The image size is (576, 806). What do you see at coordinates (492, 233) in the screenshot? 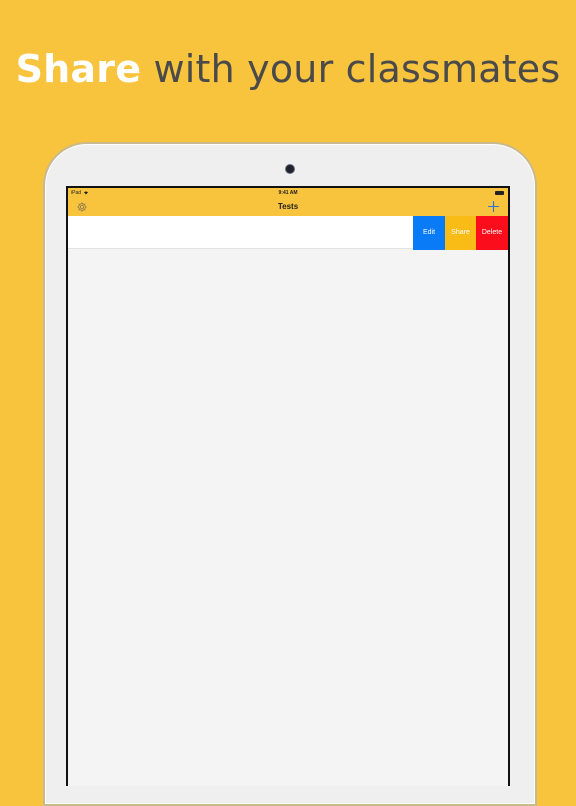
I see `delete-button: Delete` at bounding box center [492, 233].